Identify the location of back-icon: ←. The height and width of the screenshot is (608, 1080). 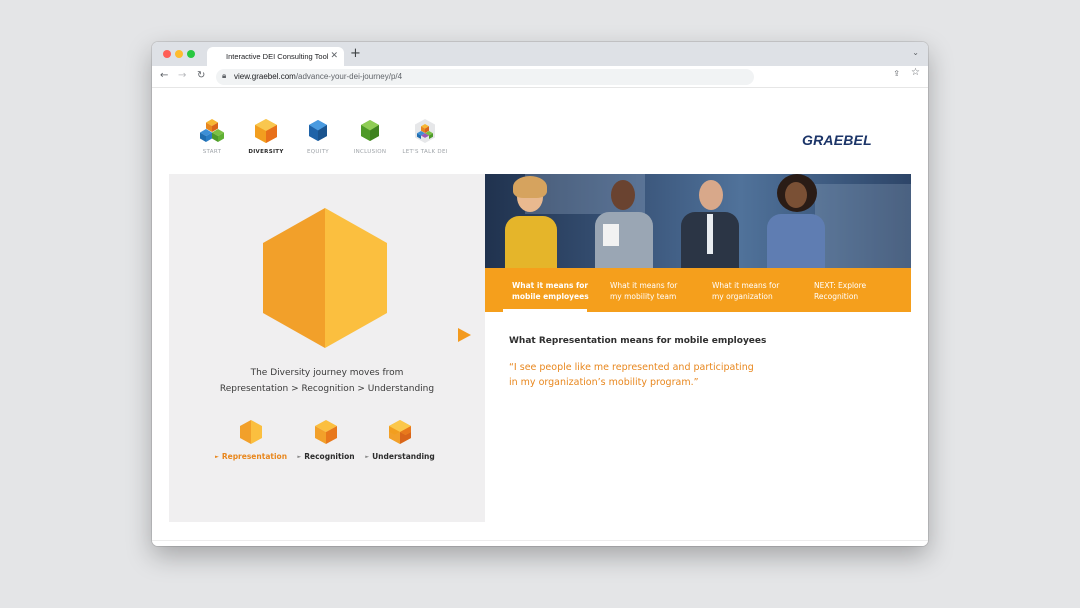
(164, 76).